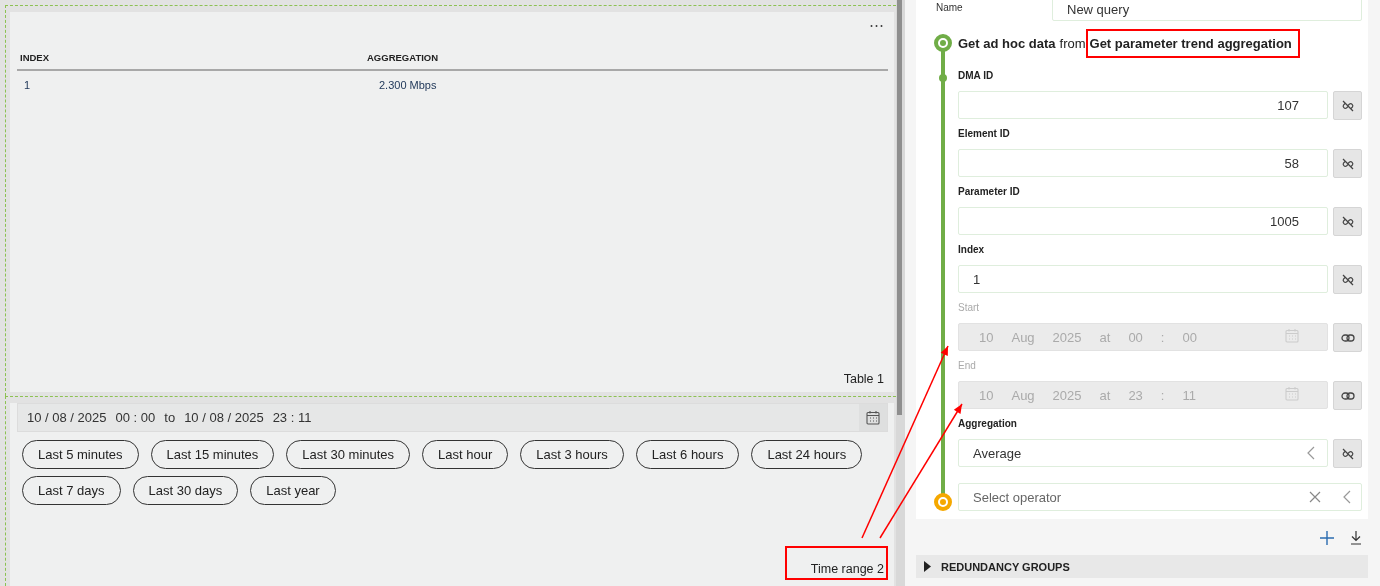 The image size is (1380, 586). What do you see at coordinates (1143, 453) in the screenshot?
I see `select-field: Average` at bounding box center [1143, 453].